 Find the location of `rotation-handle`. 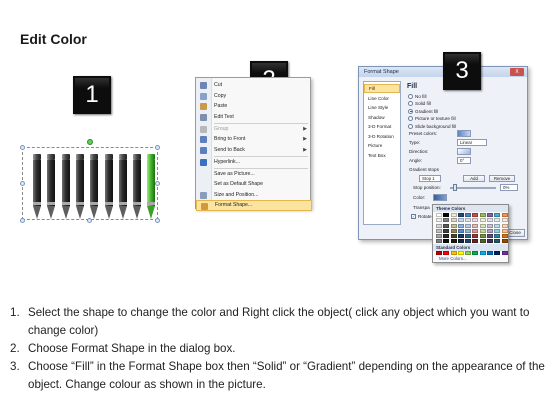

rotation-handle is located at coordinates (90, 142).